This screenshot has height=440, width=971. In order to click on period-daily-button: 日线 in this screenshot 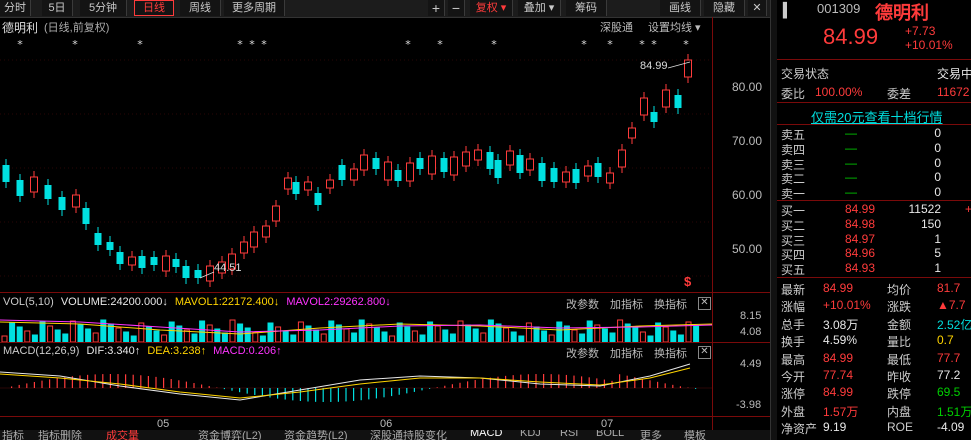, I will do `click(154, 8)`.